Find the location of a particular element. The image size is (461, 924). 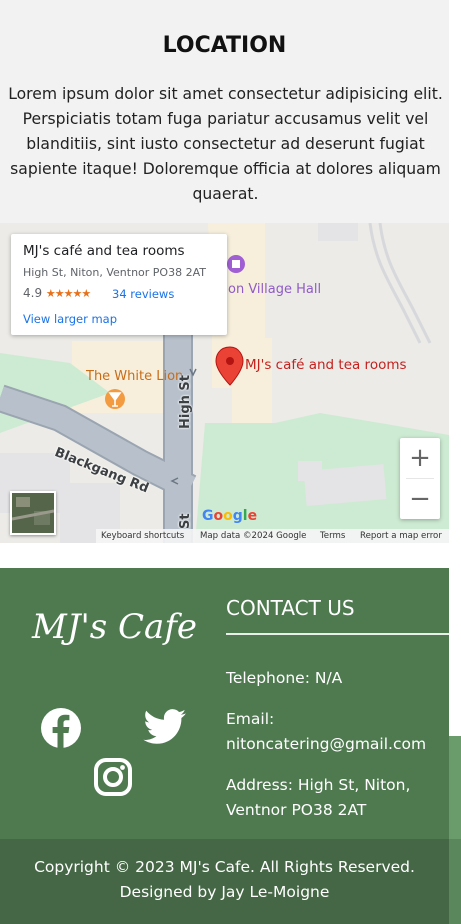

google-logo-letter: e is located at coordinates (252, 516).